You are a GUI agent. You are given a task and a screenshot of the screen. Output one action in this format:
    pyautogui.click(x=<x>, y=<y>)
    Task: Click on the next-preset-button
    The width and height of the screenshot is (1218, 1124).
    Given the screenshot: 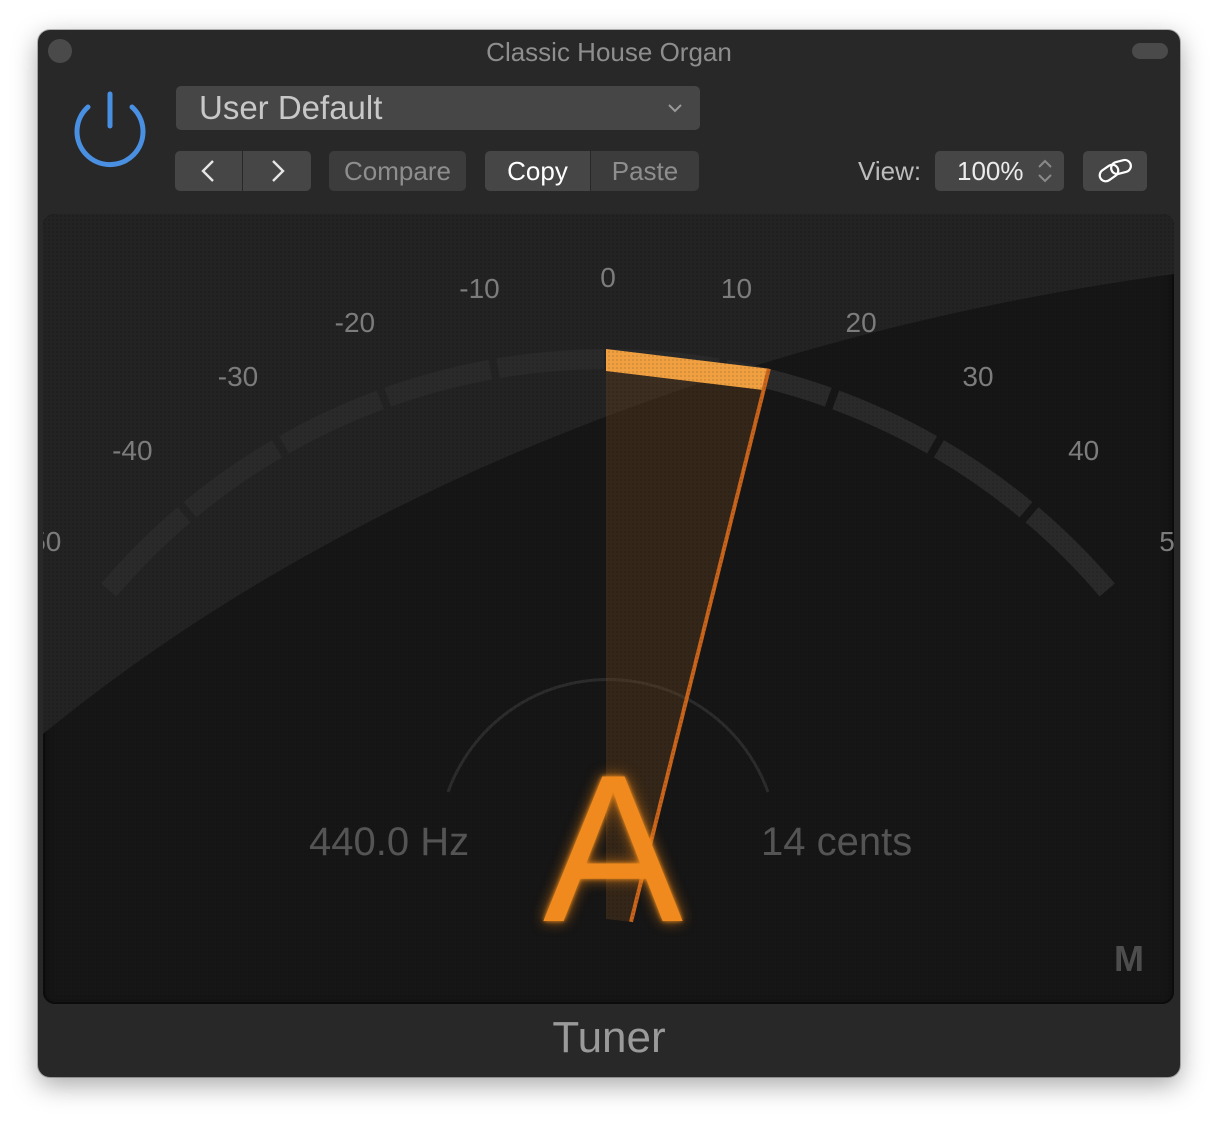 What is the action you would take?
    pyautogui.click(x=277, y=171)
    